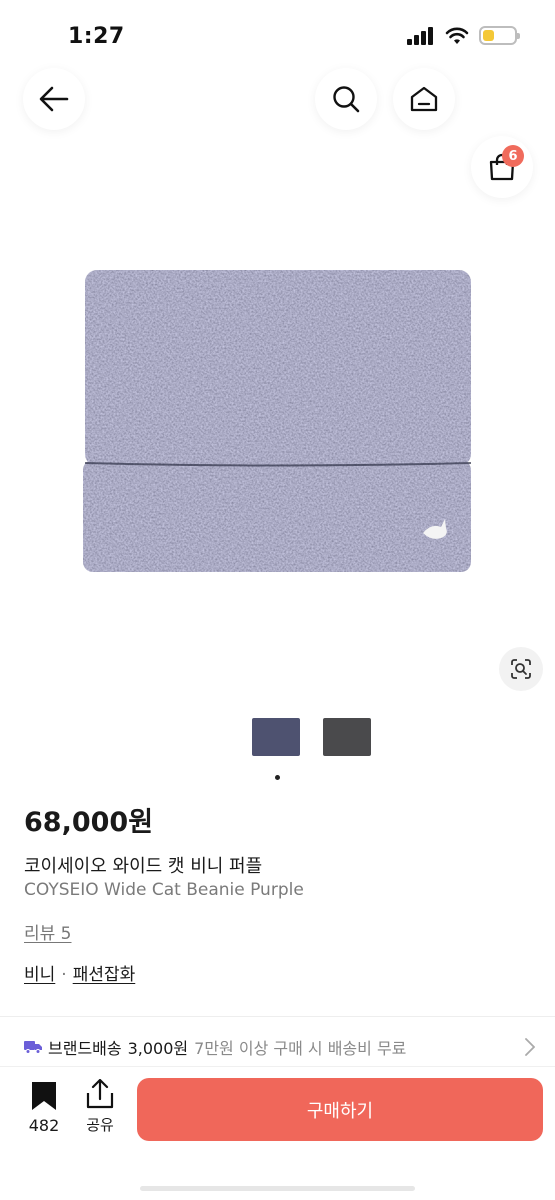 This screenshot has width=555, height=1200. What do you see at coordinates (530, 1047) in the screenshot?
I see `chevron-right-icon` at bounding box center [530, 1047].